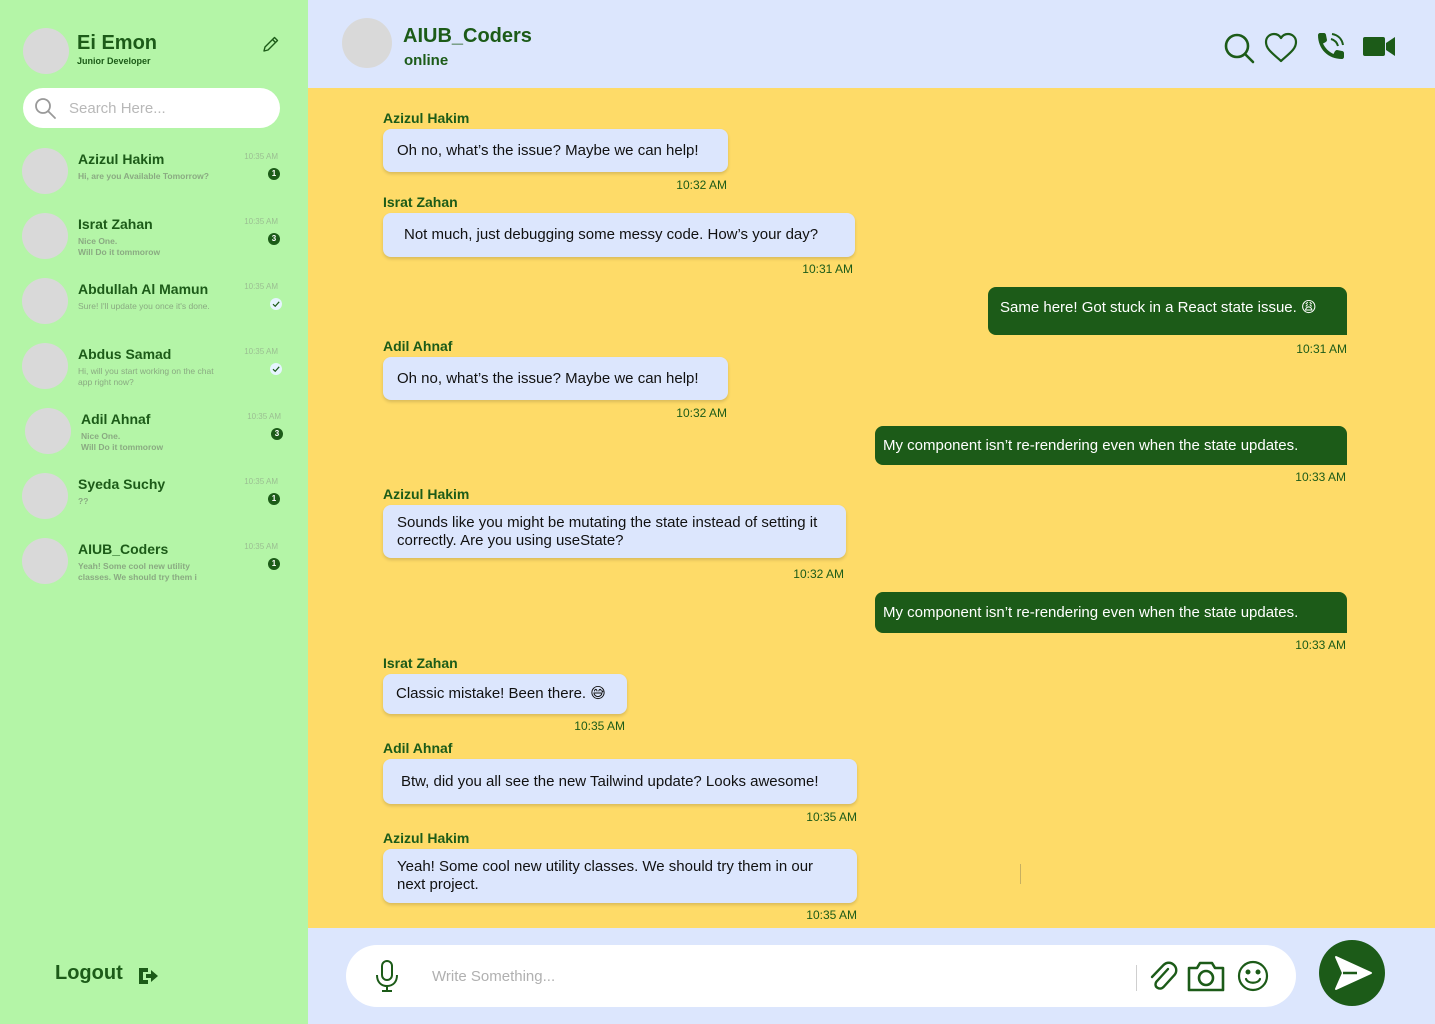 Image resolution: width=1435 pixels, height=1024 pixels. What do you see at coordinates (143, 289) in the screenshot?
I see `chat-name: Abdullah Al Mamun` at bounding box center [143, 289].